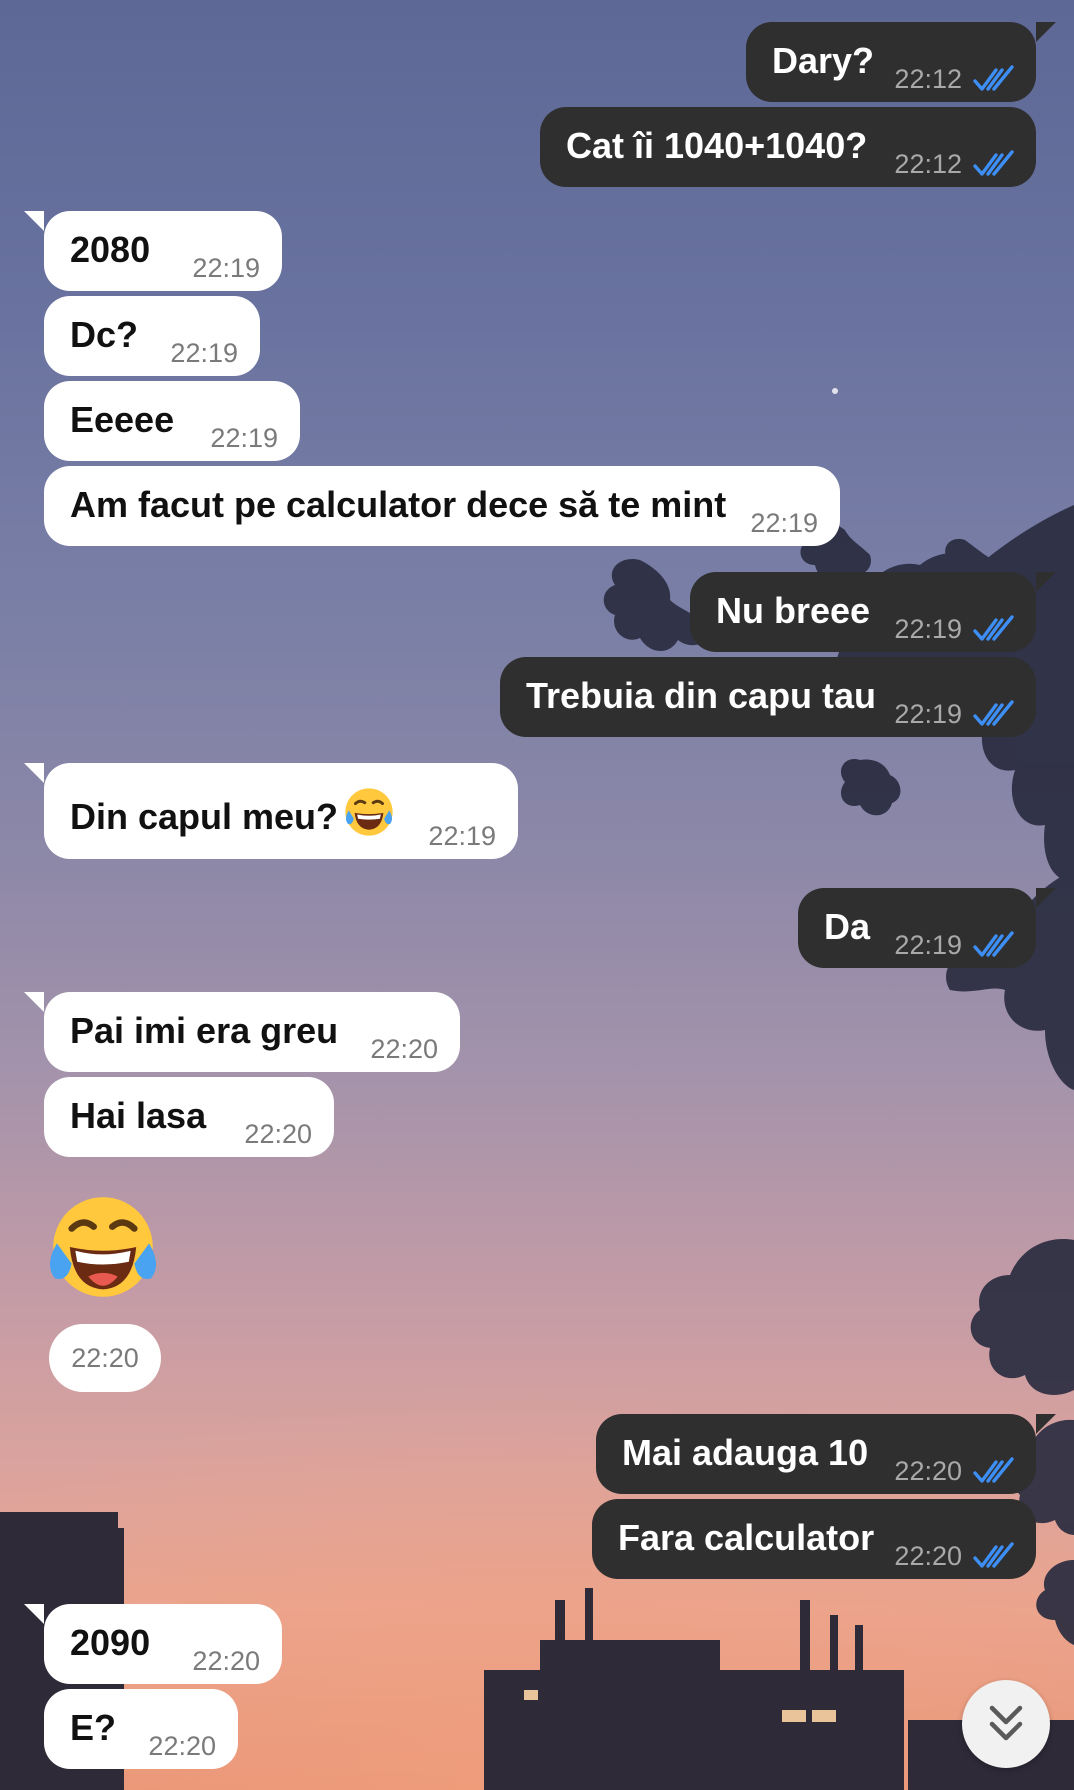 Image resolution: width=1074 pixels, height=1790 pixels. I want to click on message-text: Hai lasa, so click(138, 1115).